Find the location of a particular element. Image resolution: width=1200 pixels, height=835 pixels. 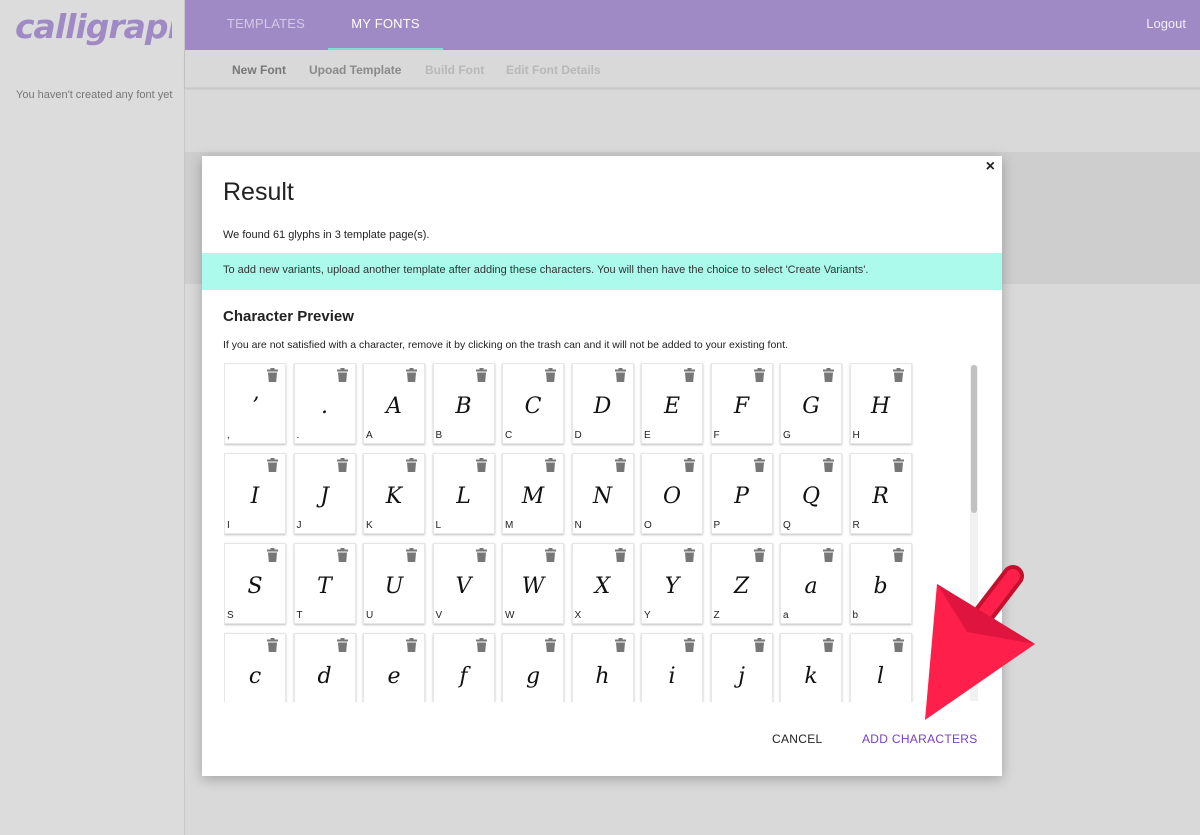

glyph-preview: i is located at coordinates (672, 676).